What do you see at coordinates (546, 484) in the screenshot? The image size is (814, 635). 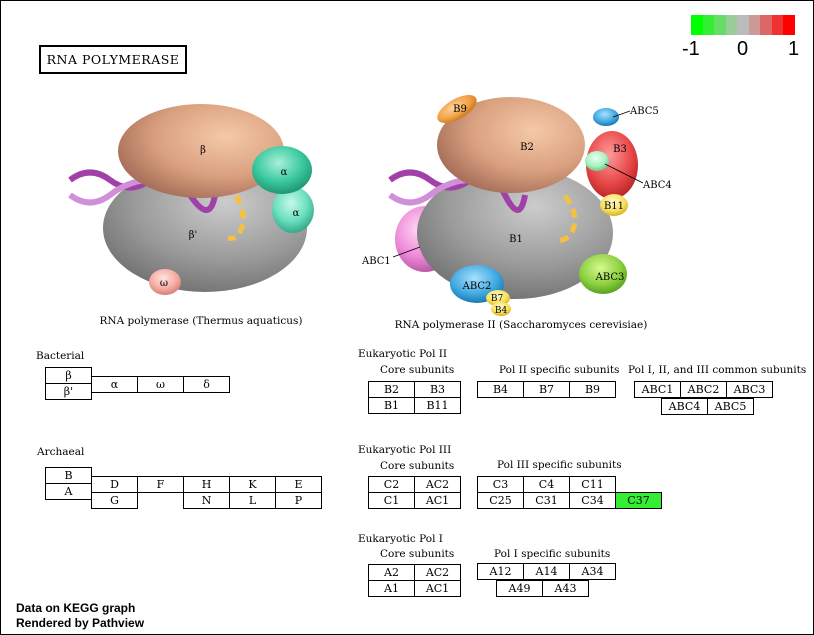 I see `gene-box-c4: C4` at bounding box center [546, 484].